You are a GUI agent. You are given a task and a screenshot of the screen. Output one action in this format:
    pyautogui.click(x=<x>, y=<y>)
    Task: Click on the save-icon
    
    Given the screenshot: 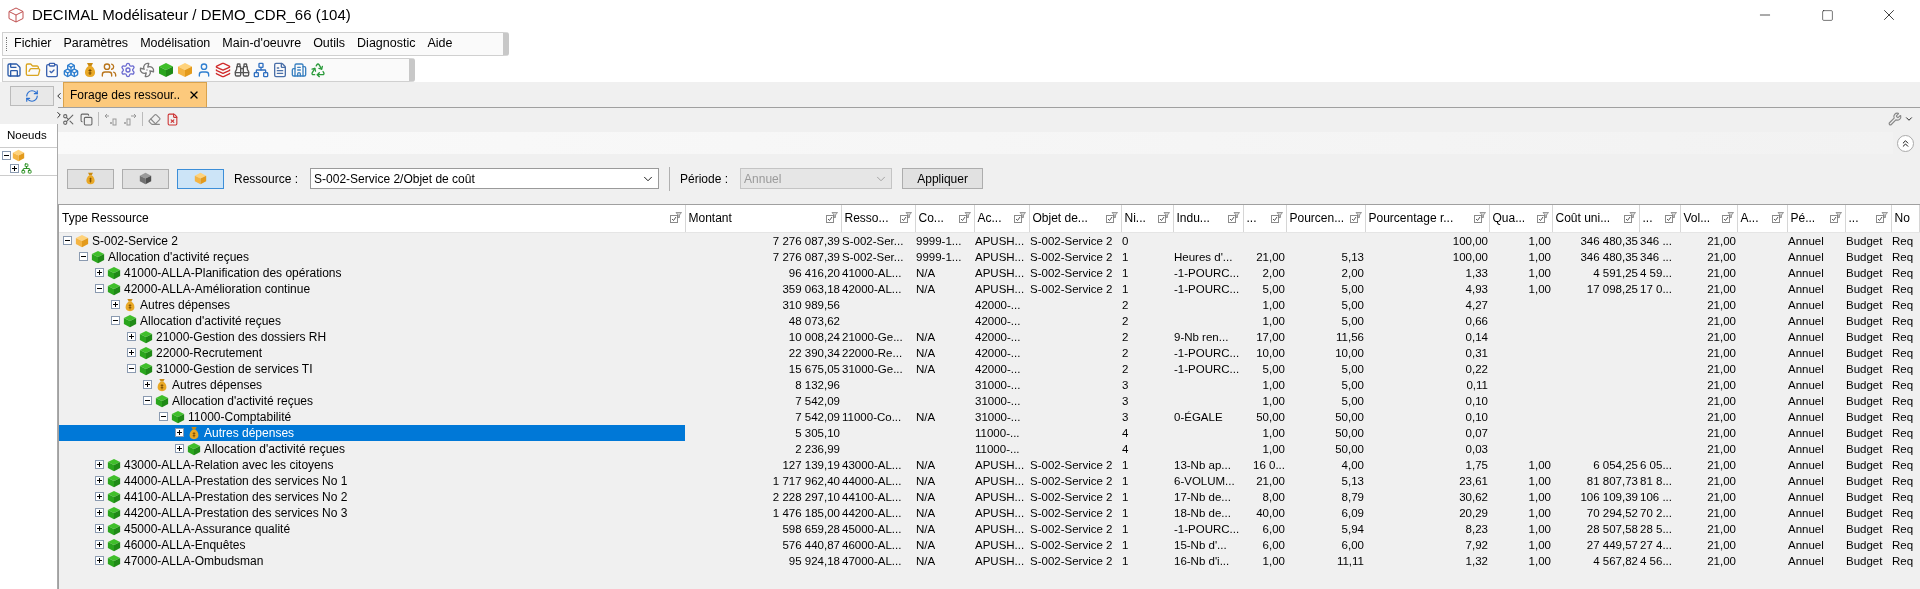 What is the action you would take?
    pyautogui.click(x=14, y=69)
    